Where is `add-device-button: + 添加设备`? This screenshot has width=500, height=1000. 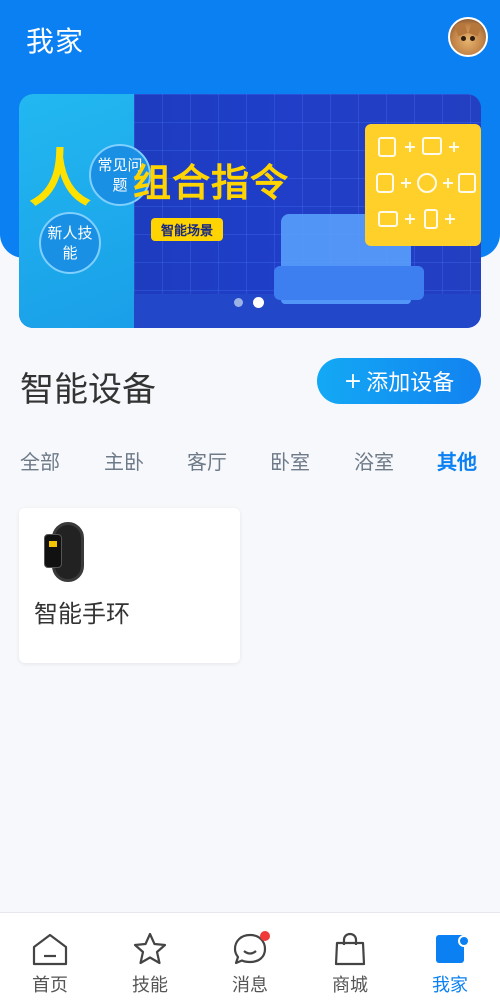
add-device-button: + 添加设备 is located at coordinates (399, 381).